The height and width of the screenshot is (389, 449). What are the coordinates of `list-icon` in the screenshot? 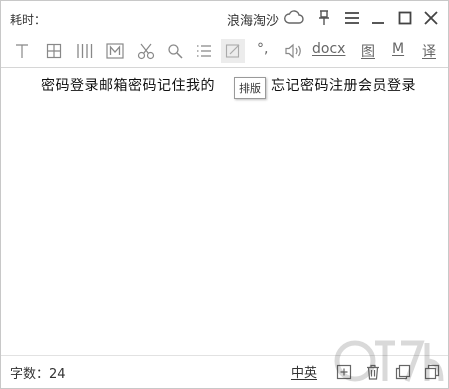 It's located at (204, 51).